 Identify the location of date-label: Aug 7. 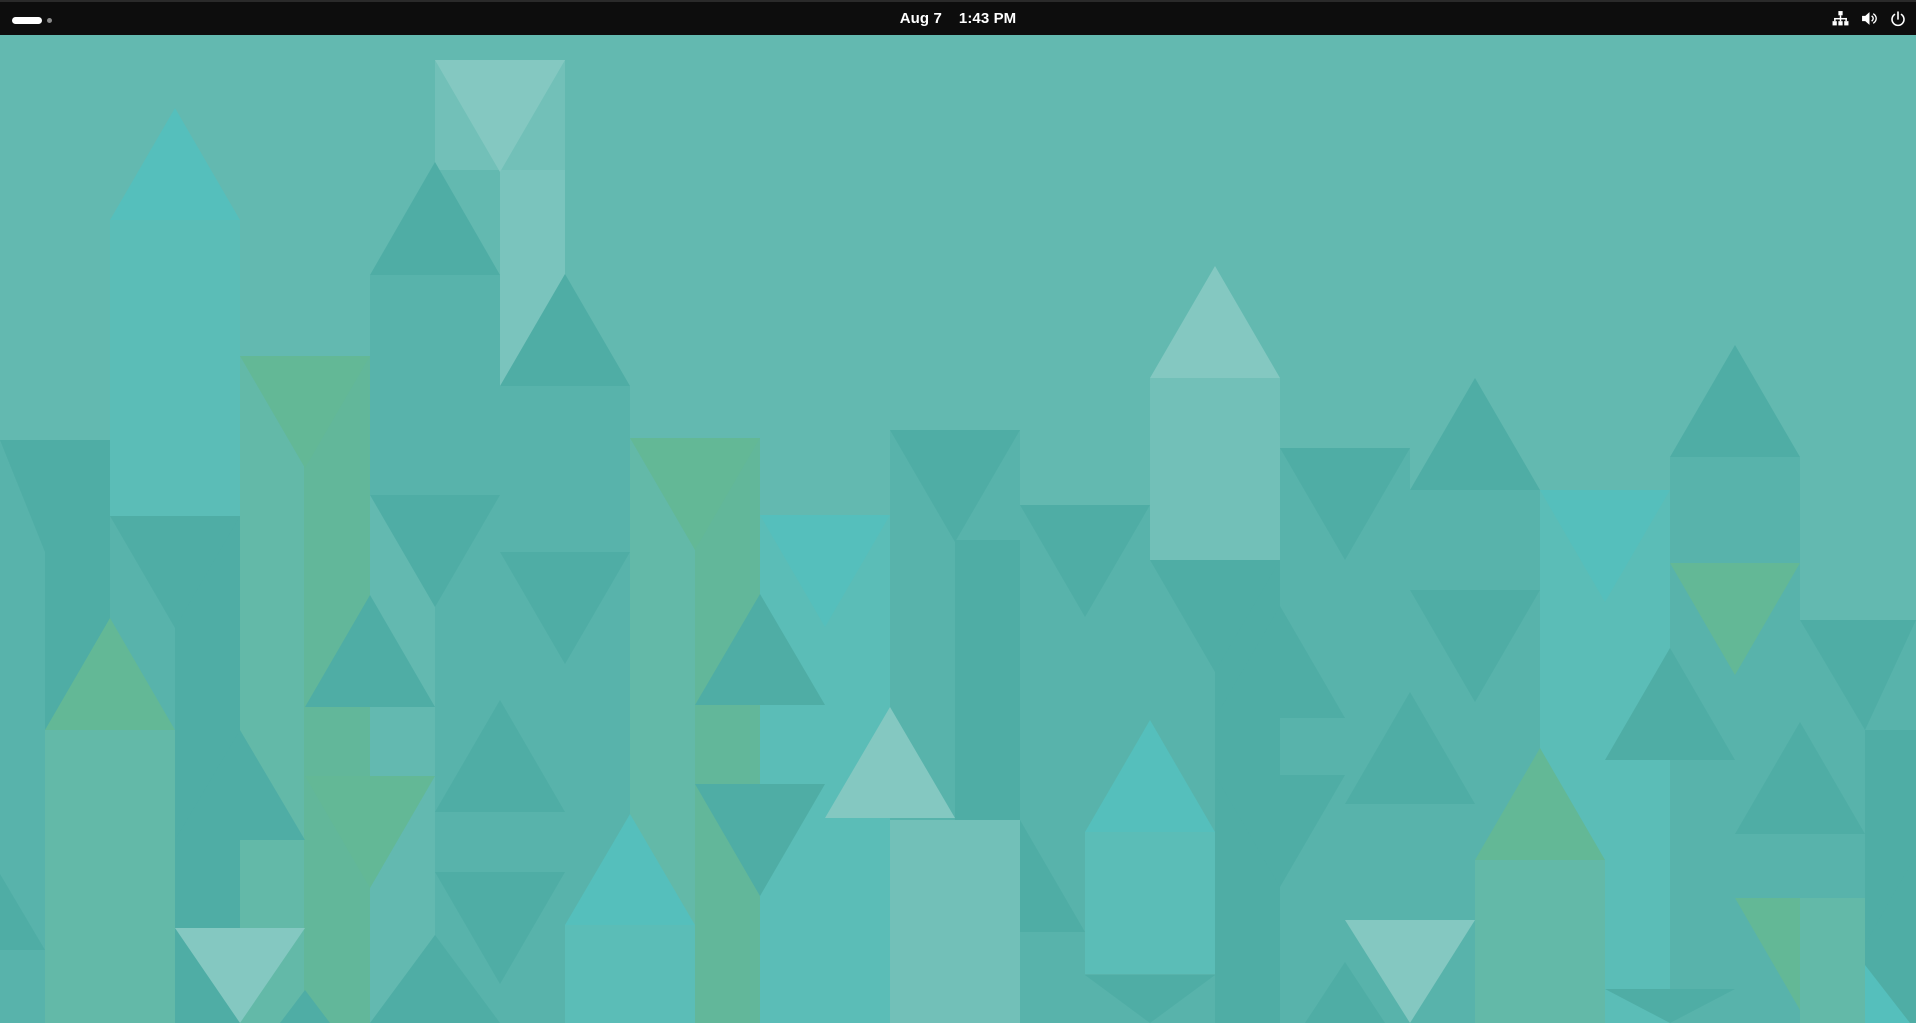
(920, 18).